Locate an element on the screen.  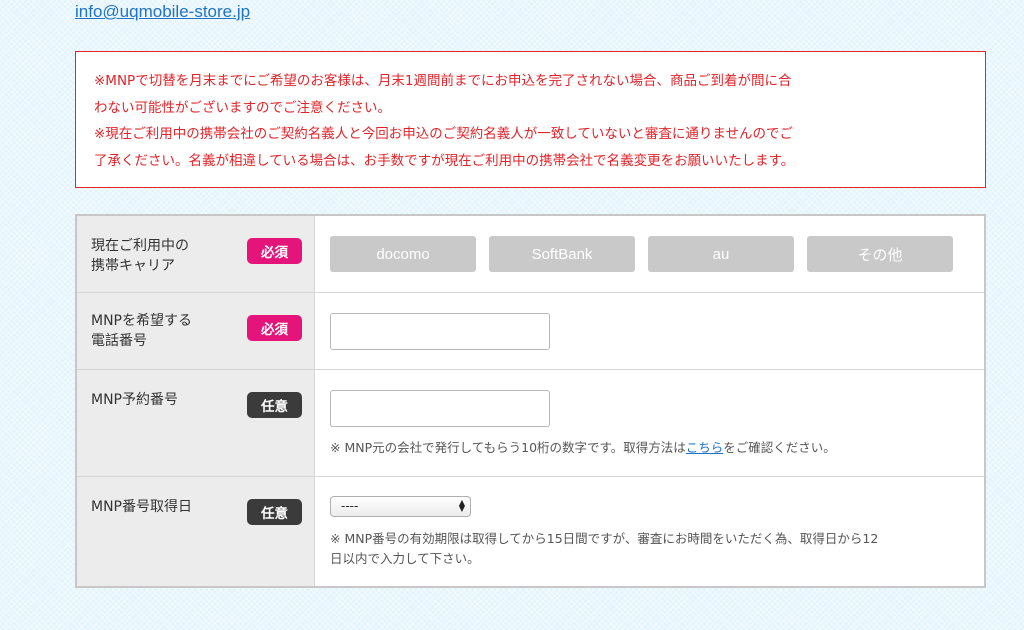
date-hint-line2: 日以内で入力して下さい。 is located at coordinates (405, 558).